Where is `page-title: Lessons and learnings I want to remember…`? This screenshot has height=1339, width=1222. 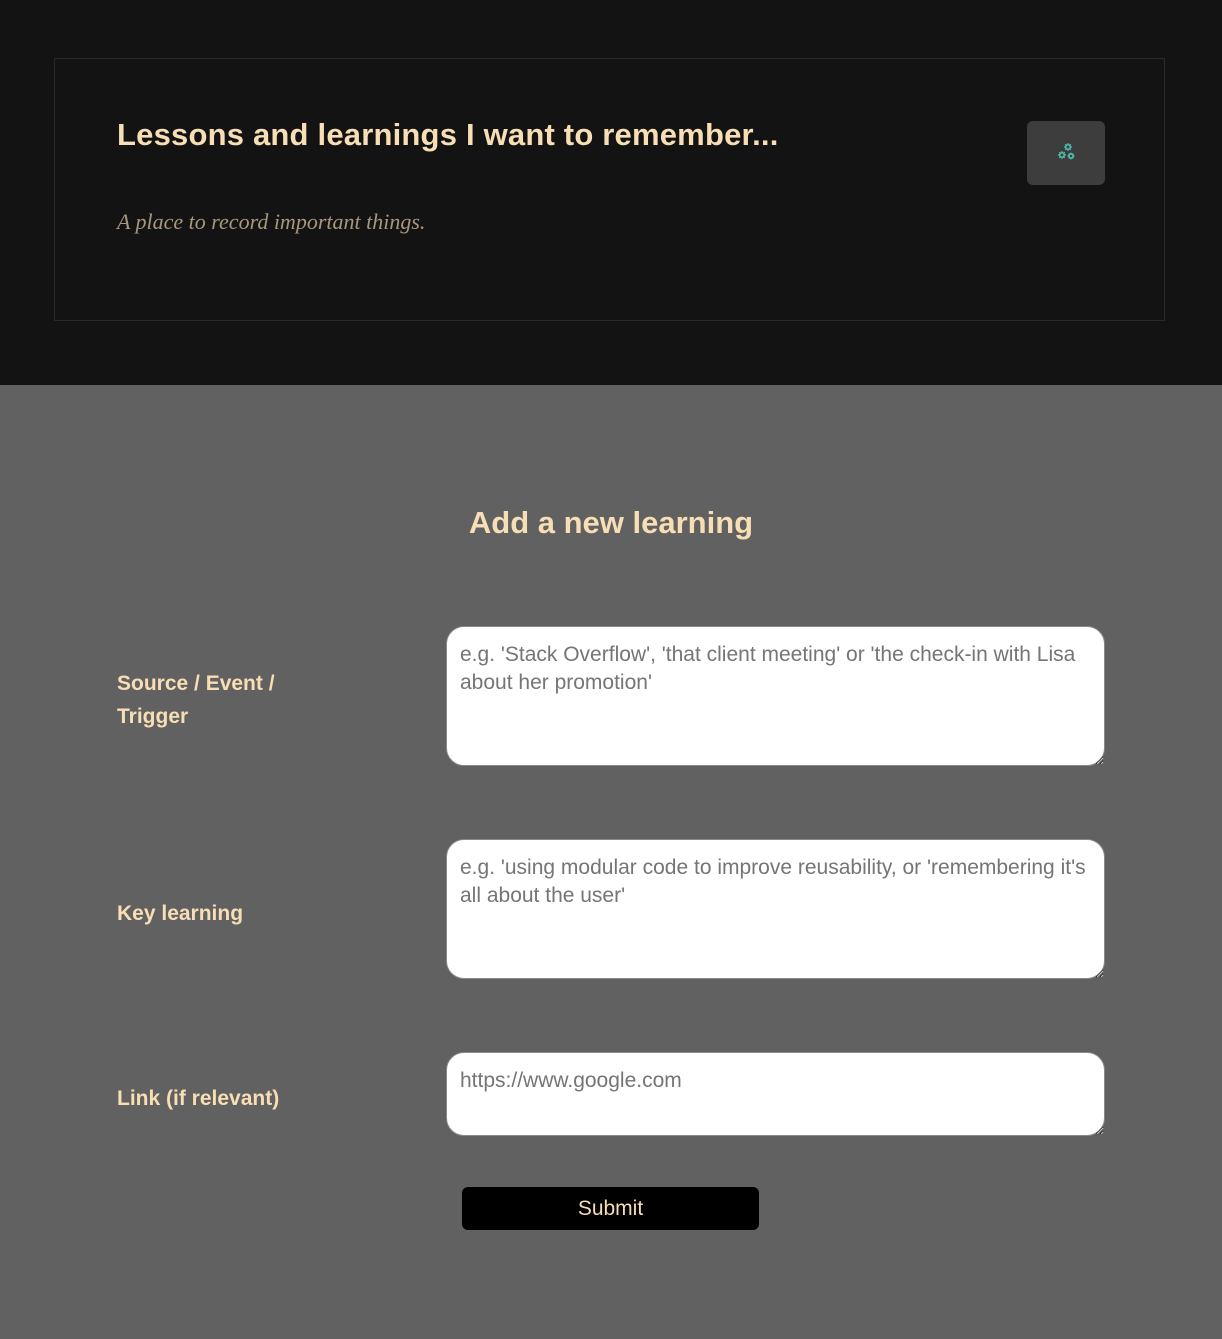
page-title: Lessons and learnings I want to remember… is located at coordinates (448, 134).